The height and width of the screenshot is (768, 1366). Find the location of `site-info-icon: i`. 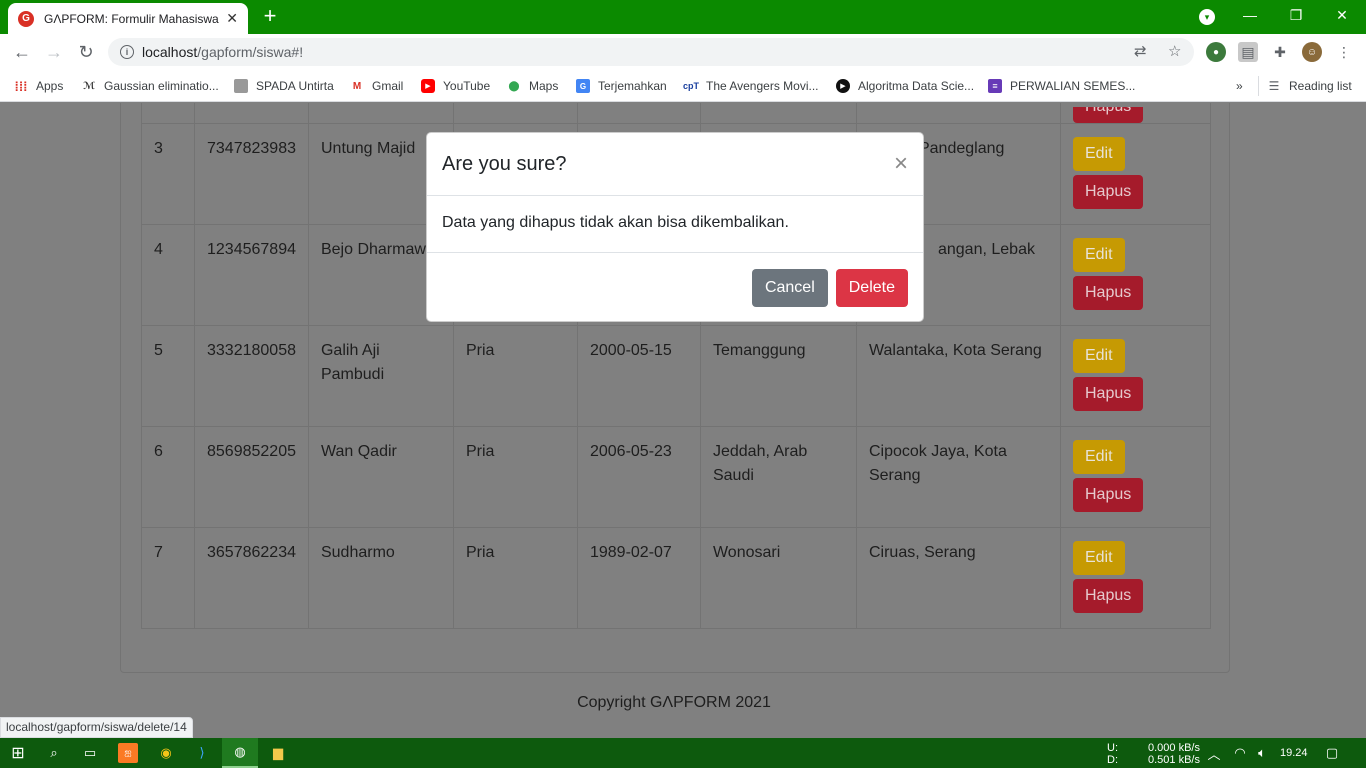

site-info-icon: i is located at coordinates (127, 52).